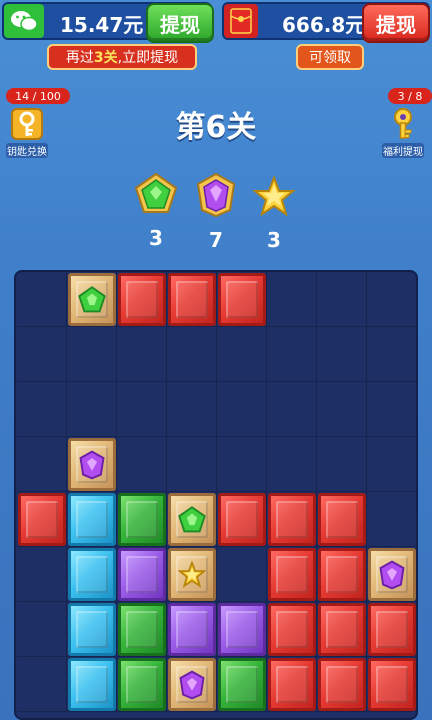 The width and height of the screenshot is (432, 720). Describe the element at coordinates (216, 24) in the screenshot. I see `top-bar: 15.47元 提现 666.8元 提现` at that location.